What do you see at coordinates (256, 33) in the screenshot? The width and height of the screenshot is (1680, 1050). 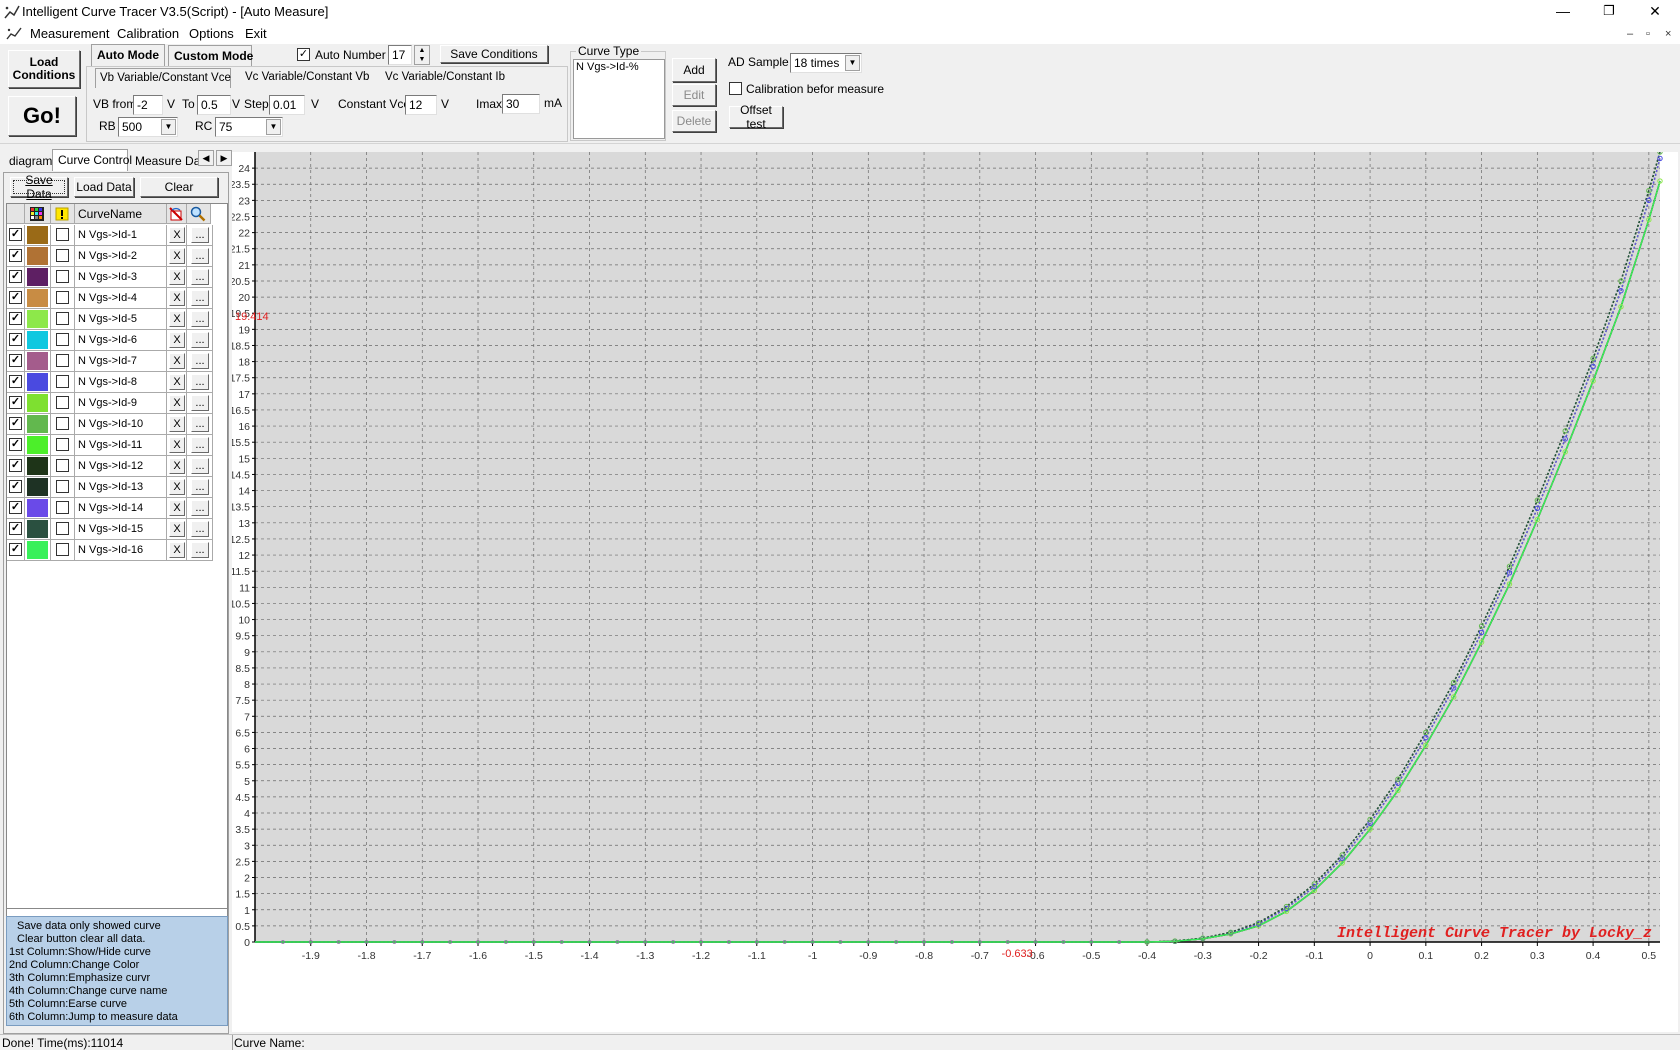 I see `menu-exit: Exit` at bounding box center [256, 33].